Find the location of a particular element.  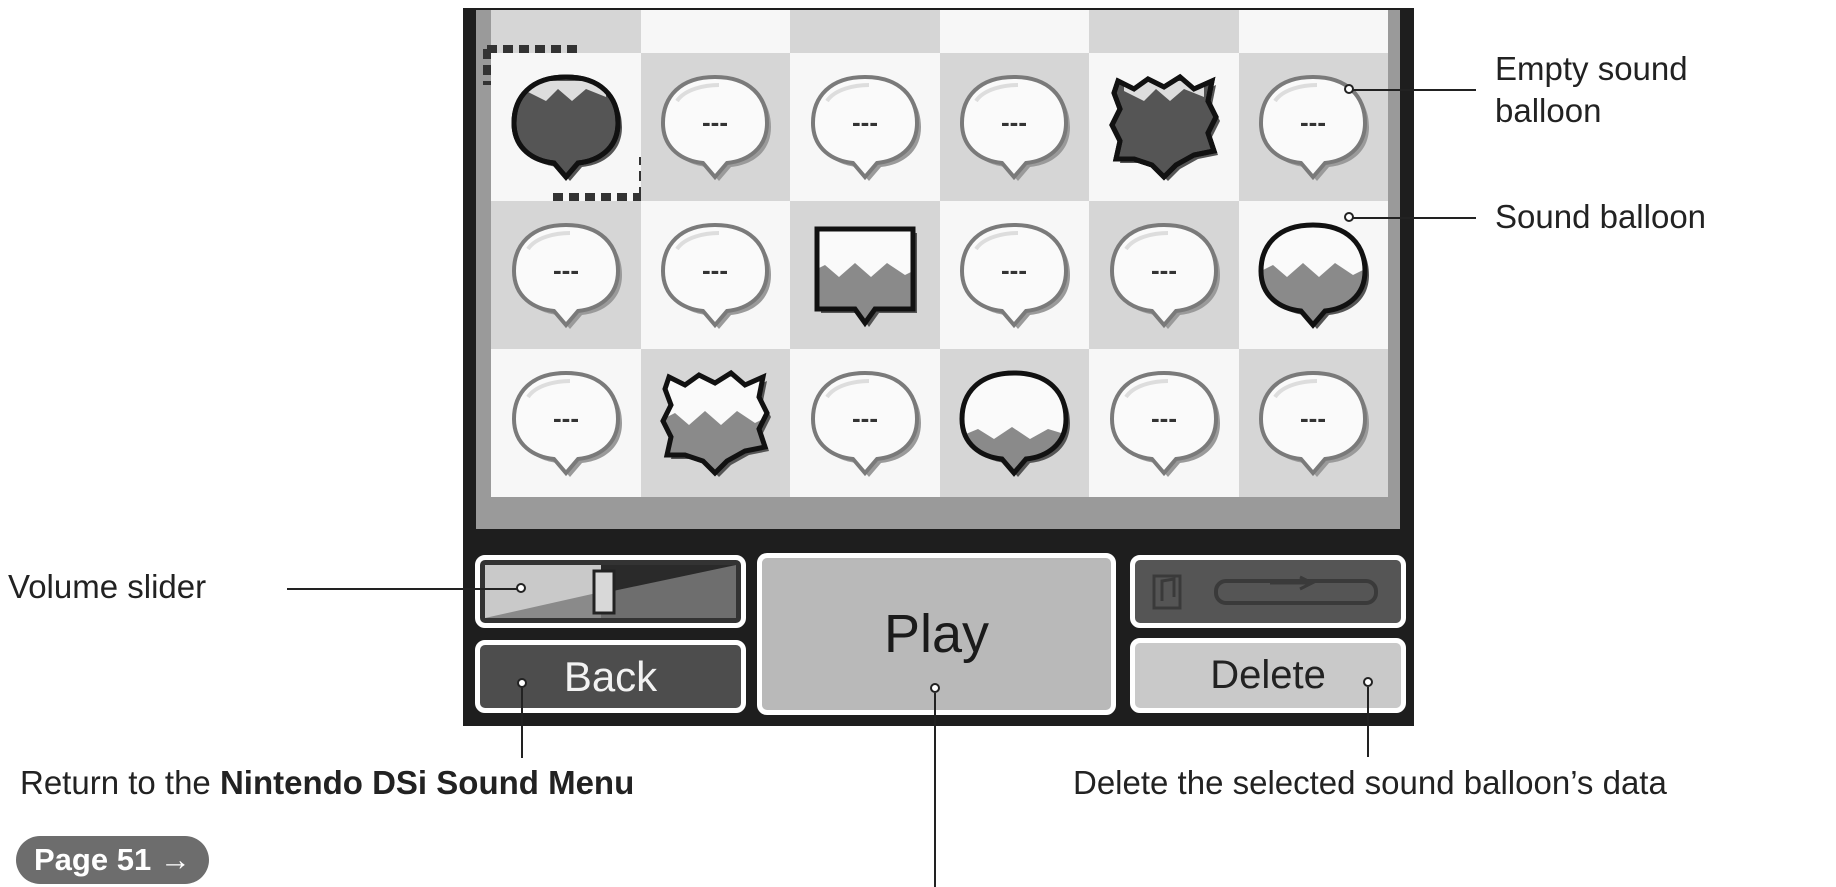

volume-slider-thumb is located at coordinates (604, 592).